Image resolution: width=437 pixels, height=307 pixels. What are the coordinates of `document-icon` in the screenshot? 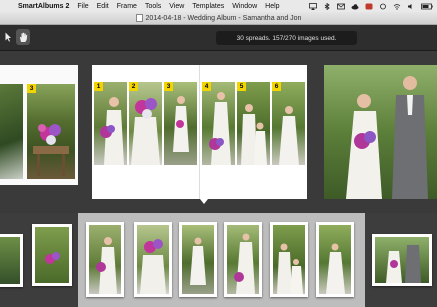 It's located at (139, 18).